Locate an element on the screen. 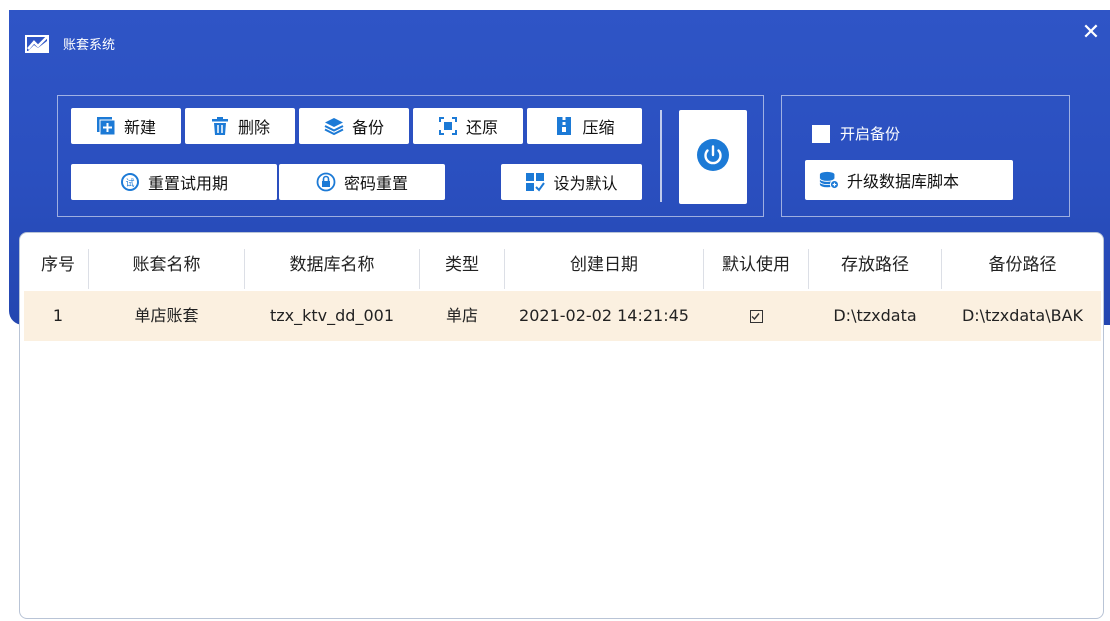 Image resolution: width=1110 pixels, height=621 pixels. database-icon is located at coordinates (829, 180).